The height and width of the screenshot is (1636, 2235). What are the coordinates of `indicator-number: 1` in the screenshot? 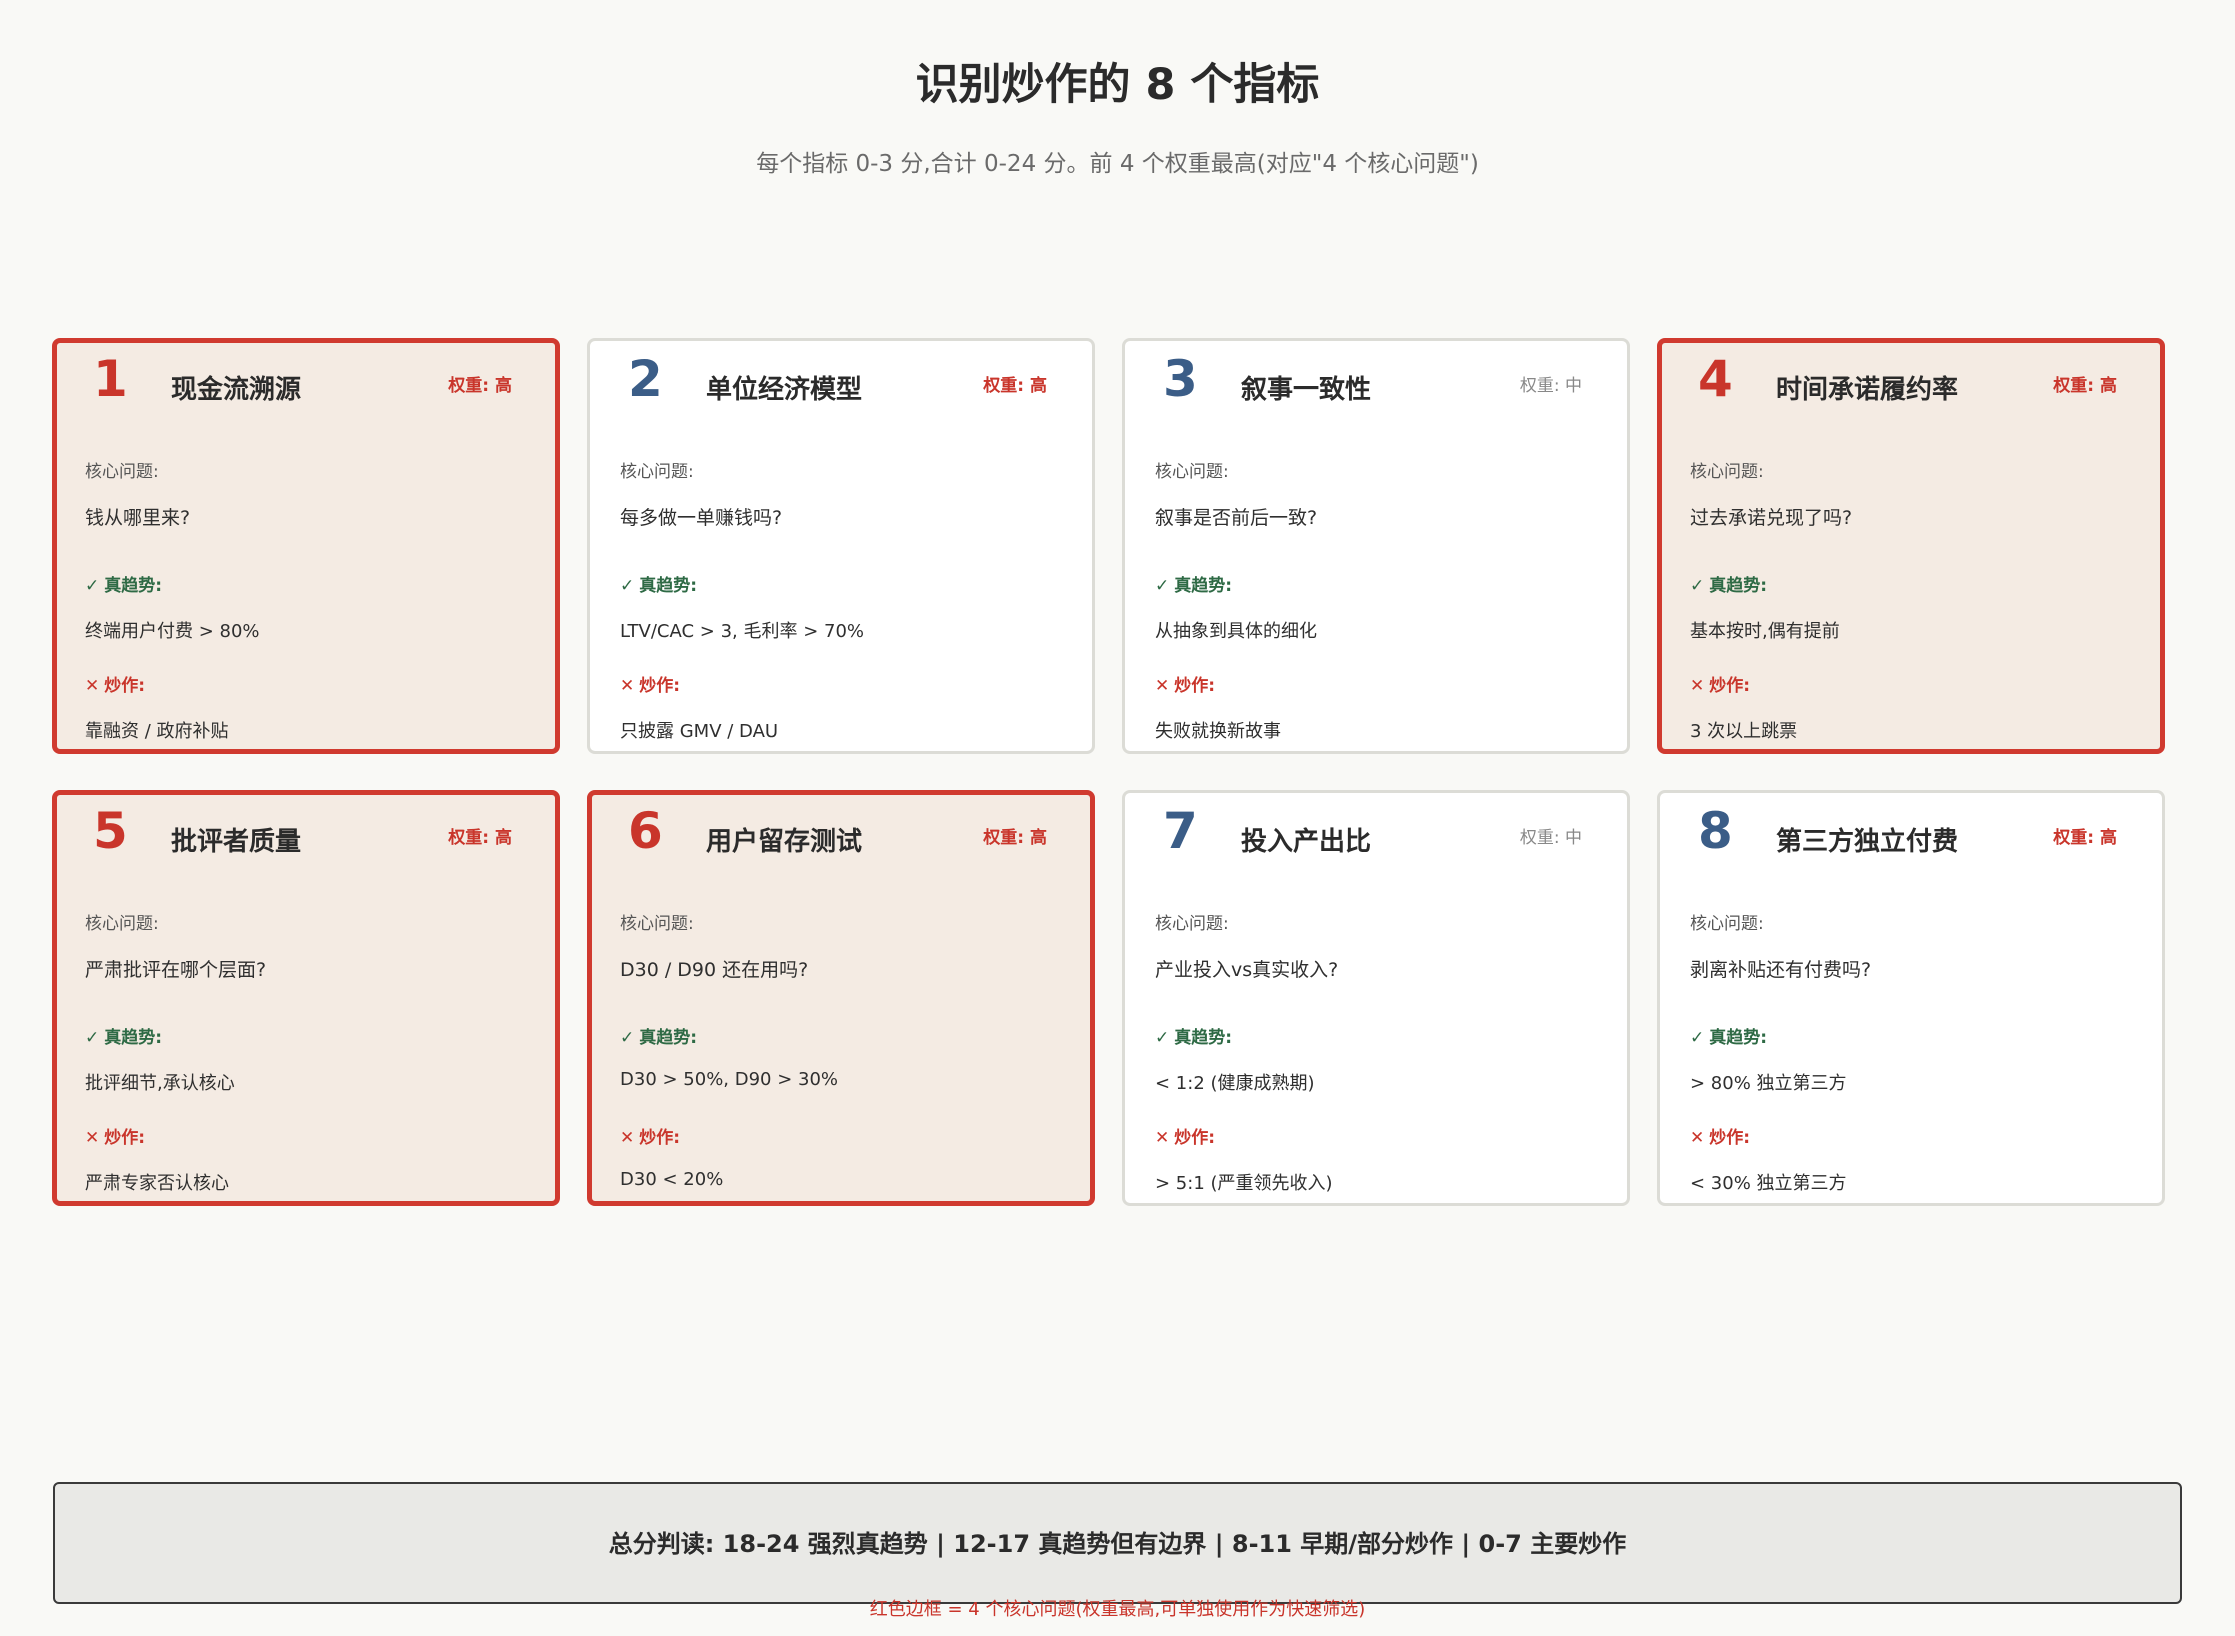 It's located at (110, 379).